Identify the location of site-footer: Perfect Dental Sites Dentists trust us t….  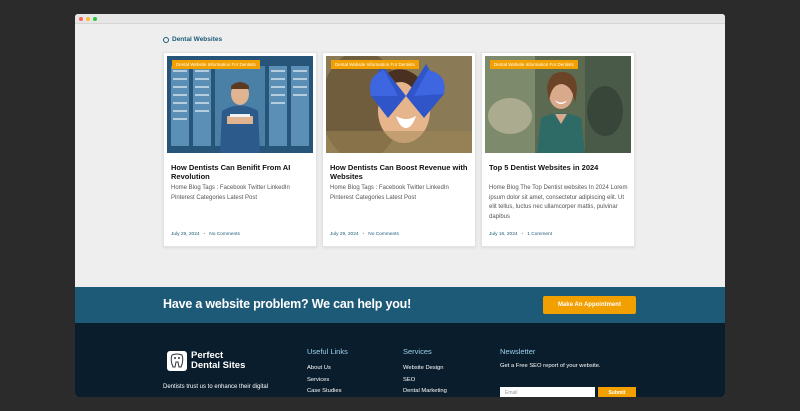
(400, 360).